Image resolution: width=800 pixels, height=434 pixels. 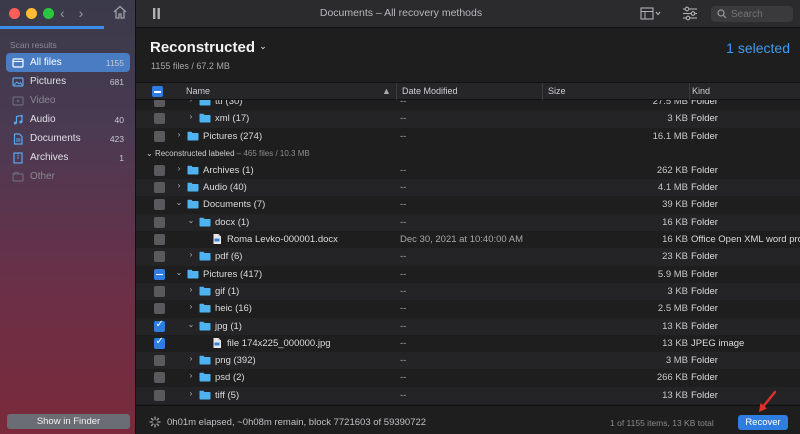 What do you see at coordinates (120, 12) in the screenshot?
I see `home-icon` at bounding box center [120, 12].